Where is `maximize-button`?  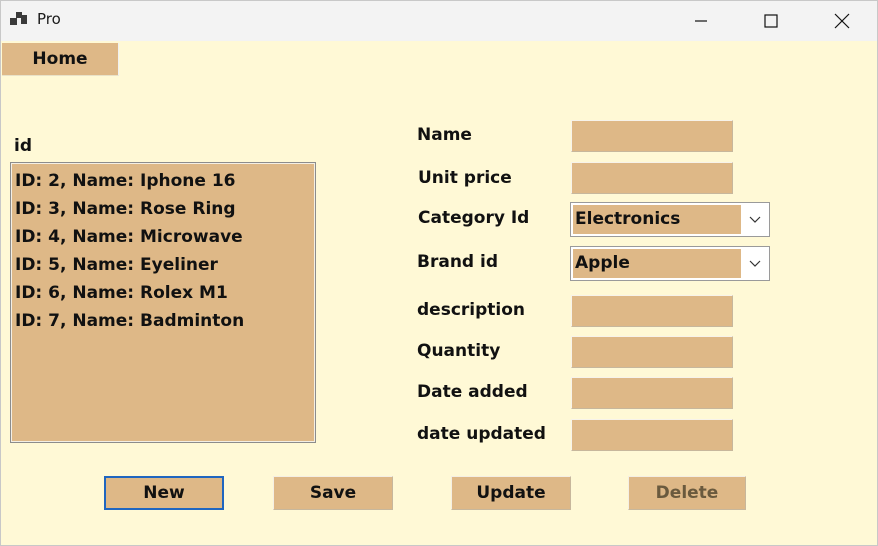
maximize-button is located at coordinates (771, 21).